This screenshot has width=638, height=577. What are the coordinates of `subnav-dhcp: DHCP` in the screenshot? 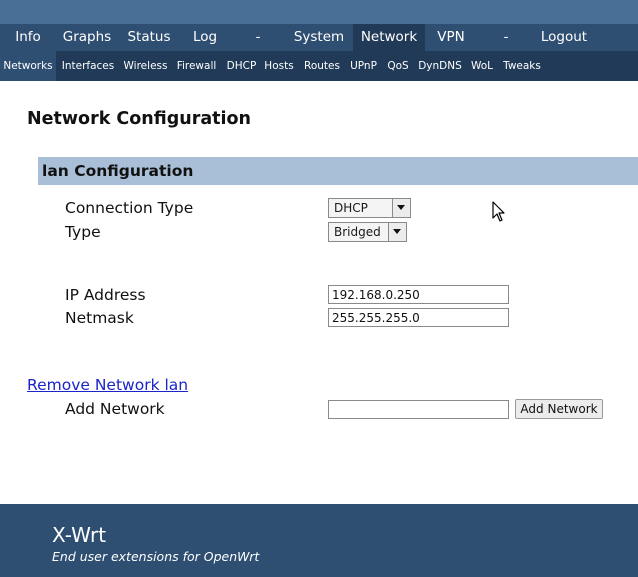 It's located at (241, 66).